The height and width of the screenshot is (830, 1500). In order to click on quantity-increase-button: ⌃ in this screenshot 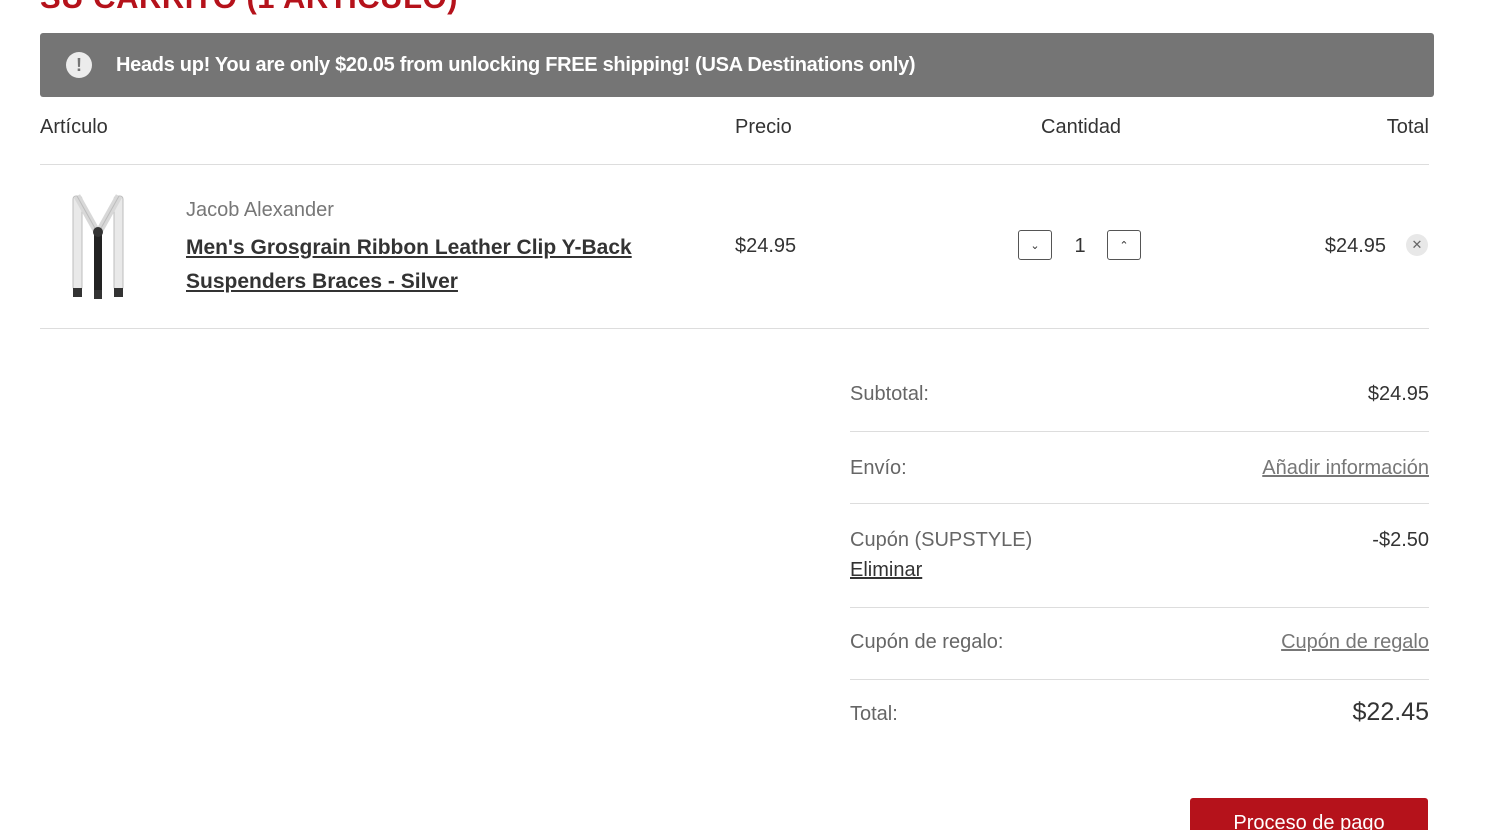, I will do `click(1124, 245)`.